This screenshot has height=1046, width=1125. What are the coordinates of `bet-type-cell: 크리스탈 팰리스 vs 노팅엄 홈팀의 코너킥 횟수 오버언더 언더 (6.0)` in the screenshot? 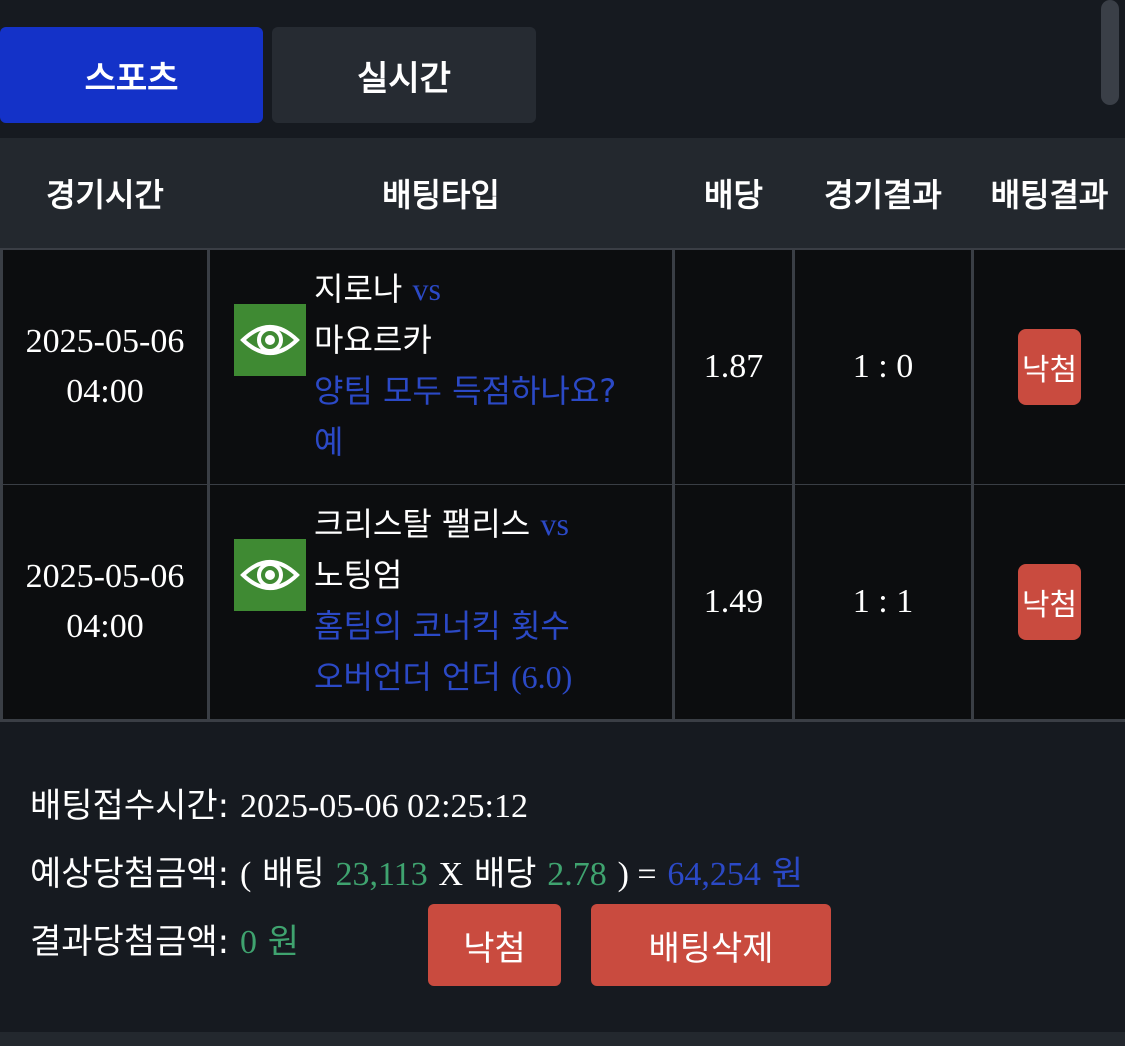 It's located at (441, 602).